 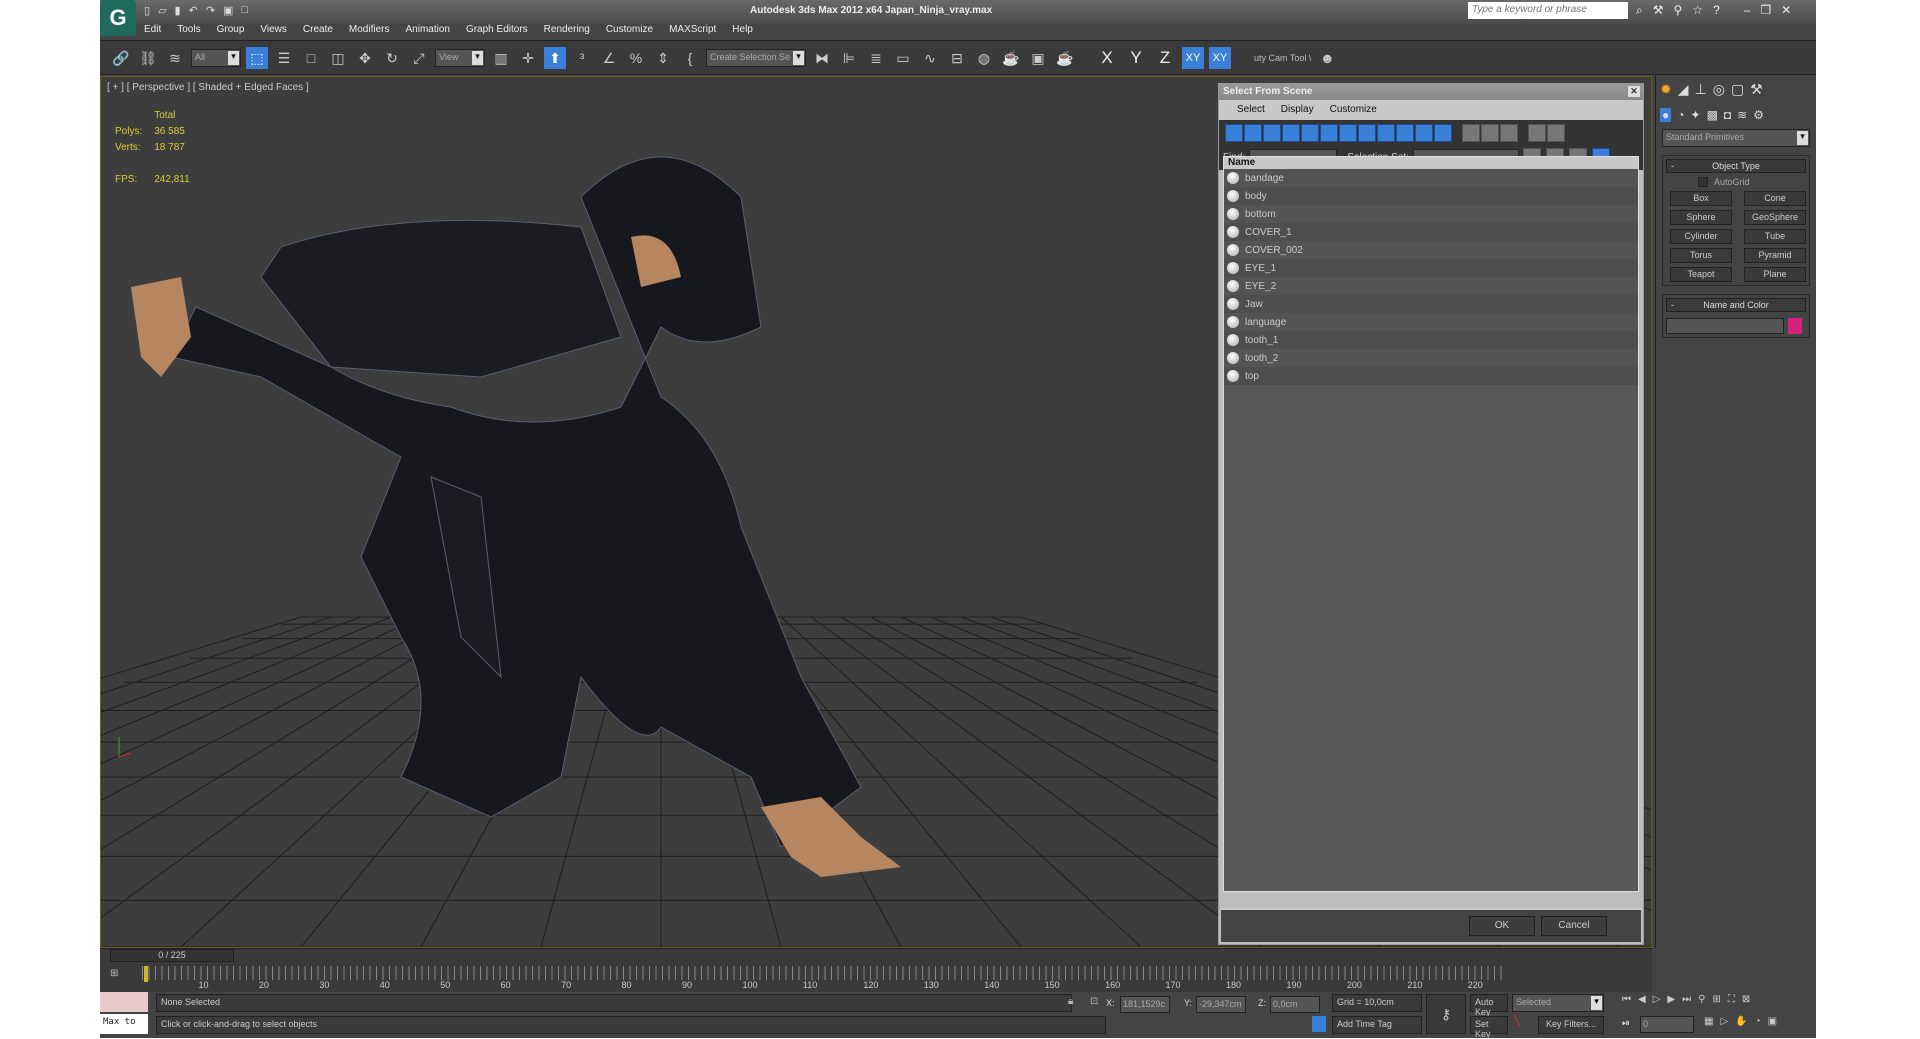 What do you see at coordinates (1094, 1001) in the screenshot?
I see `absolute-mode-icon: ⊡` at bounding box center [1094, 1001].